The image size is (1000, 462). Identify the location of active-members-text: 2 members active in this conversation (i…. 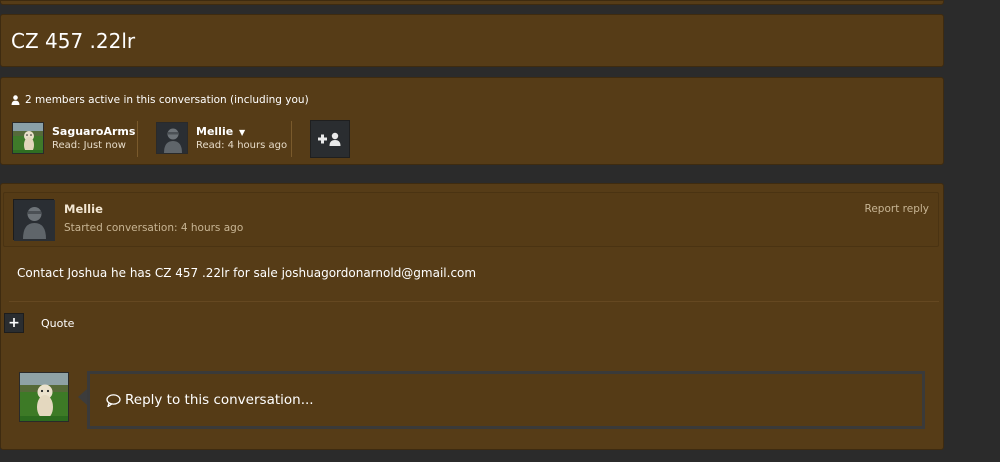
(167, 100).